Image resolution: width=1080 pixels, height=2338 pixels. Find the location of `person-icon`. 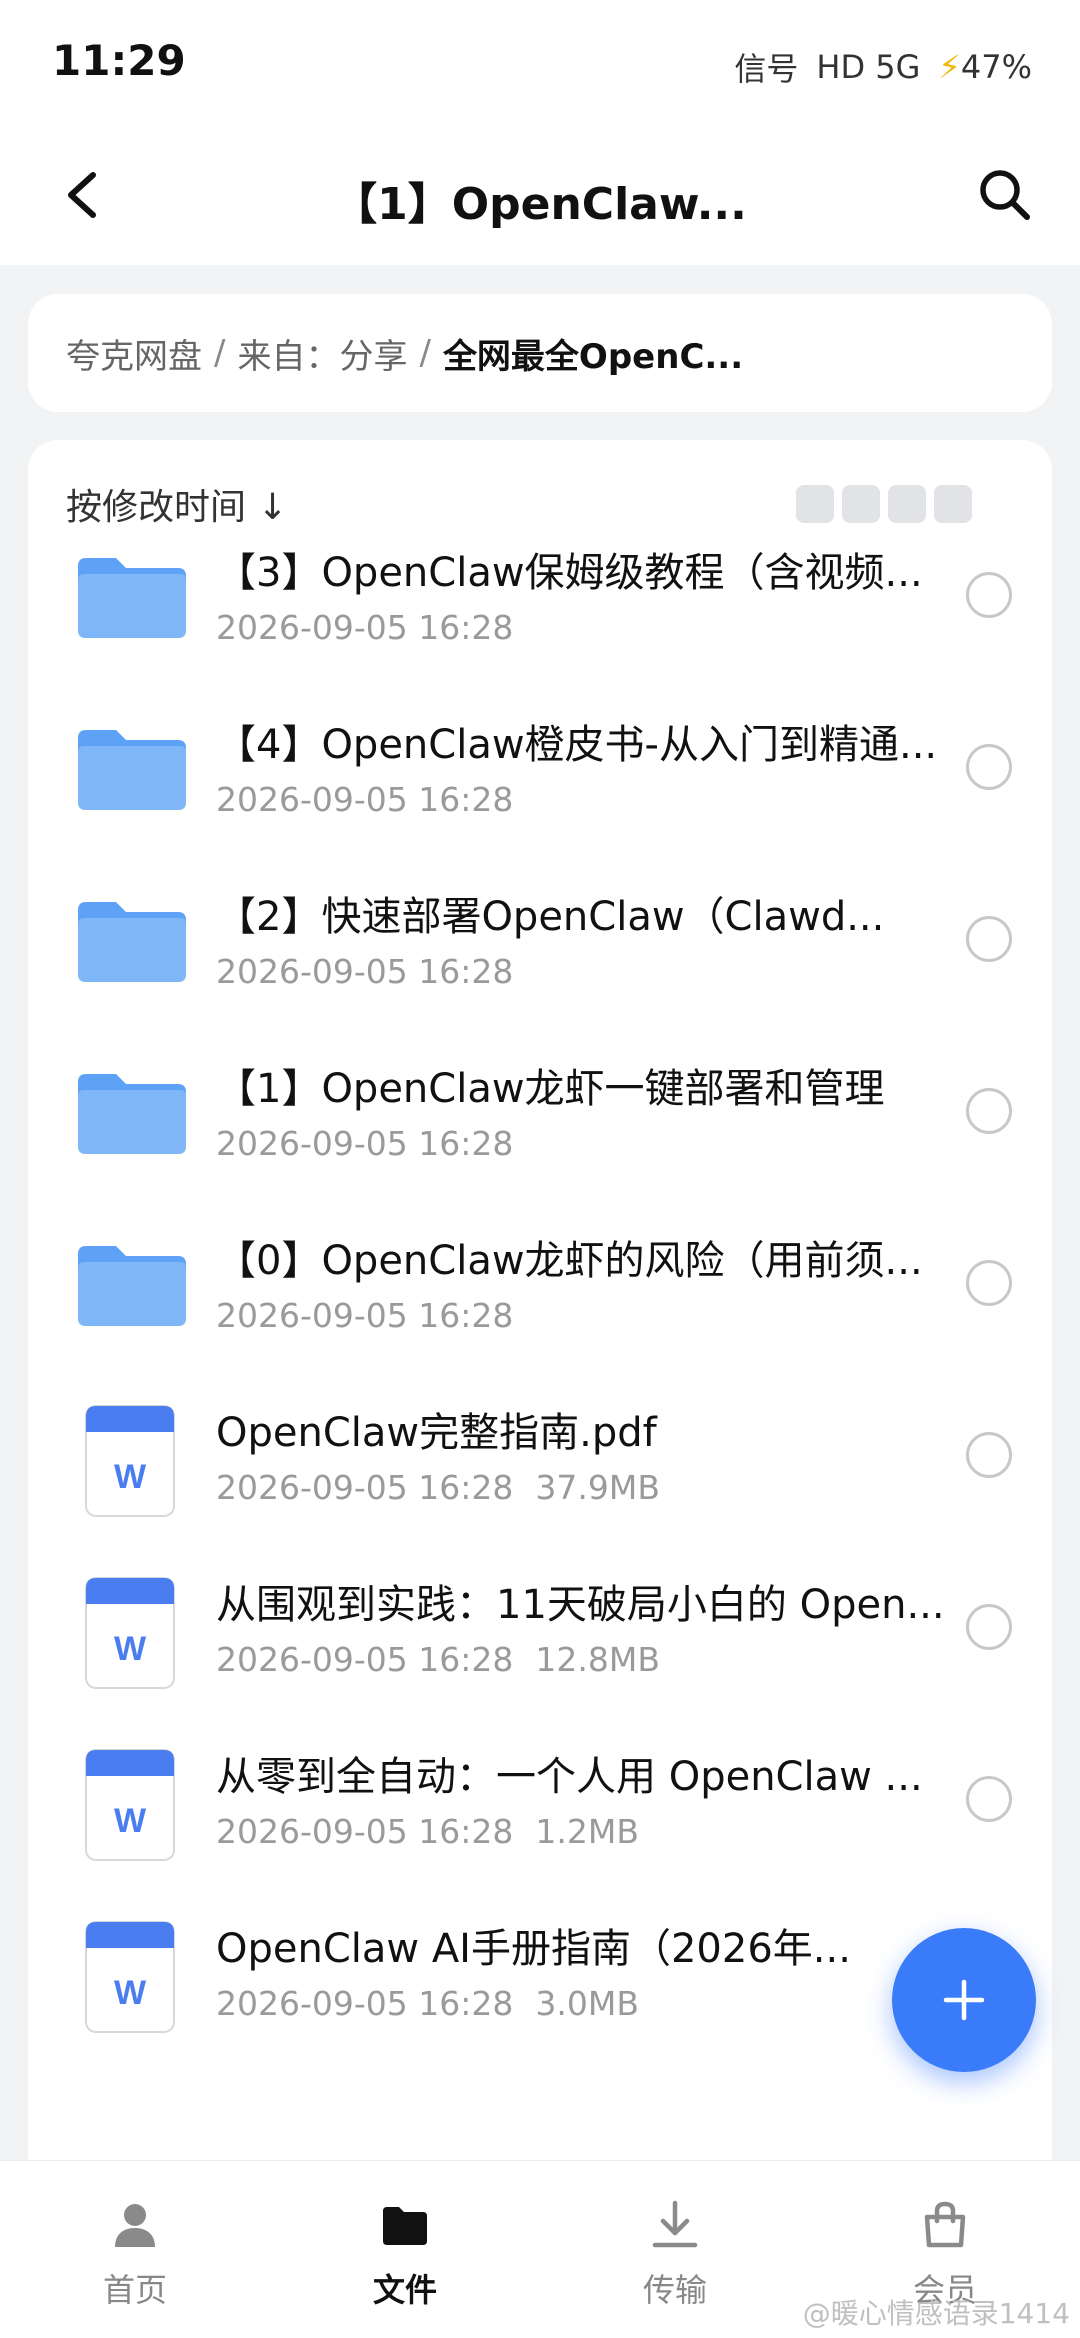

person-icon is located at coordinates (135, 2225).